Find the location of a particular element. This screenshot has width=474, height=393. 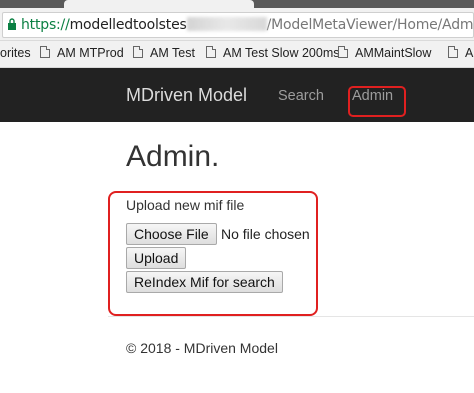

footer-copyright: © 2018 - MDriven Model is located at coordinates (202, 348).